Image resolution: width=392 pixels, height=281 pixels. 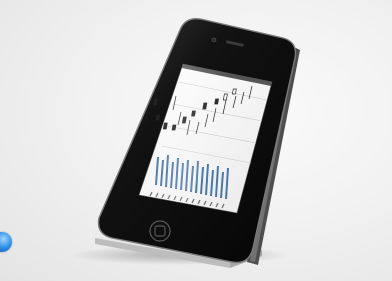 I want to click on home-button, so click(x=160, y=231).